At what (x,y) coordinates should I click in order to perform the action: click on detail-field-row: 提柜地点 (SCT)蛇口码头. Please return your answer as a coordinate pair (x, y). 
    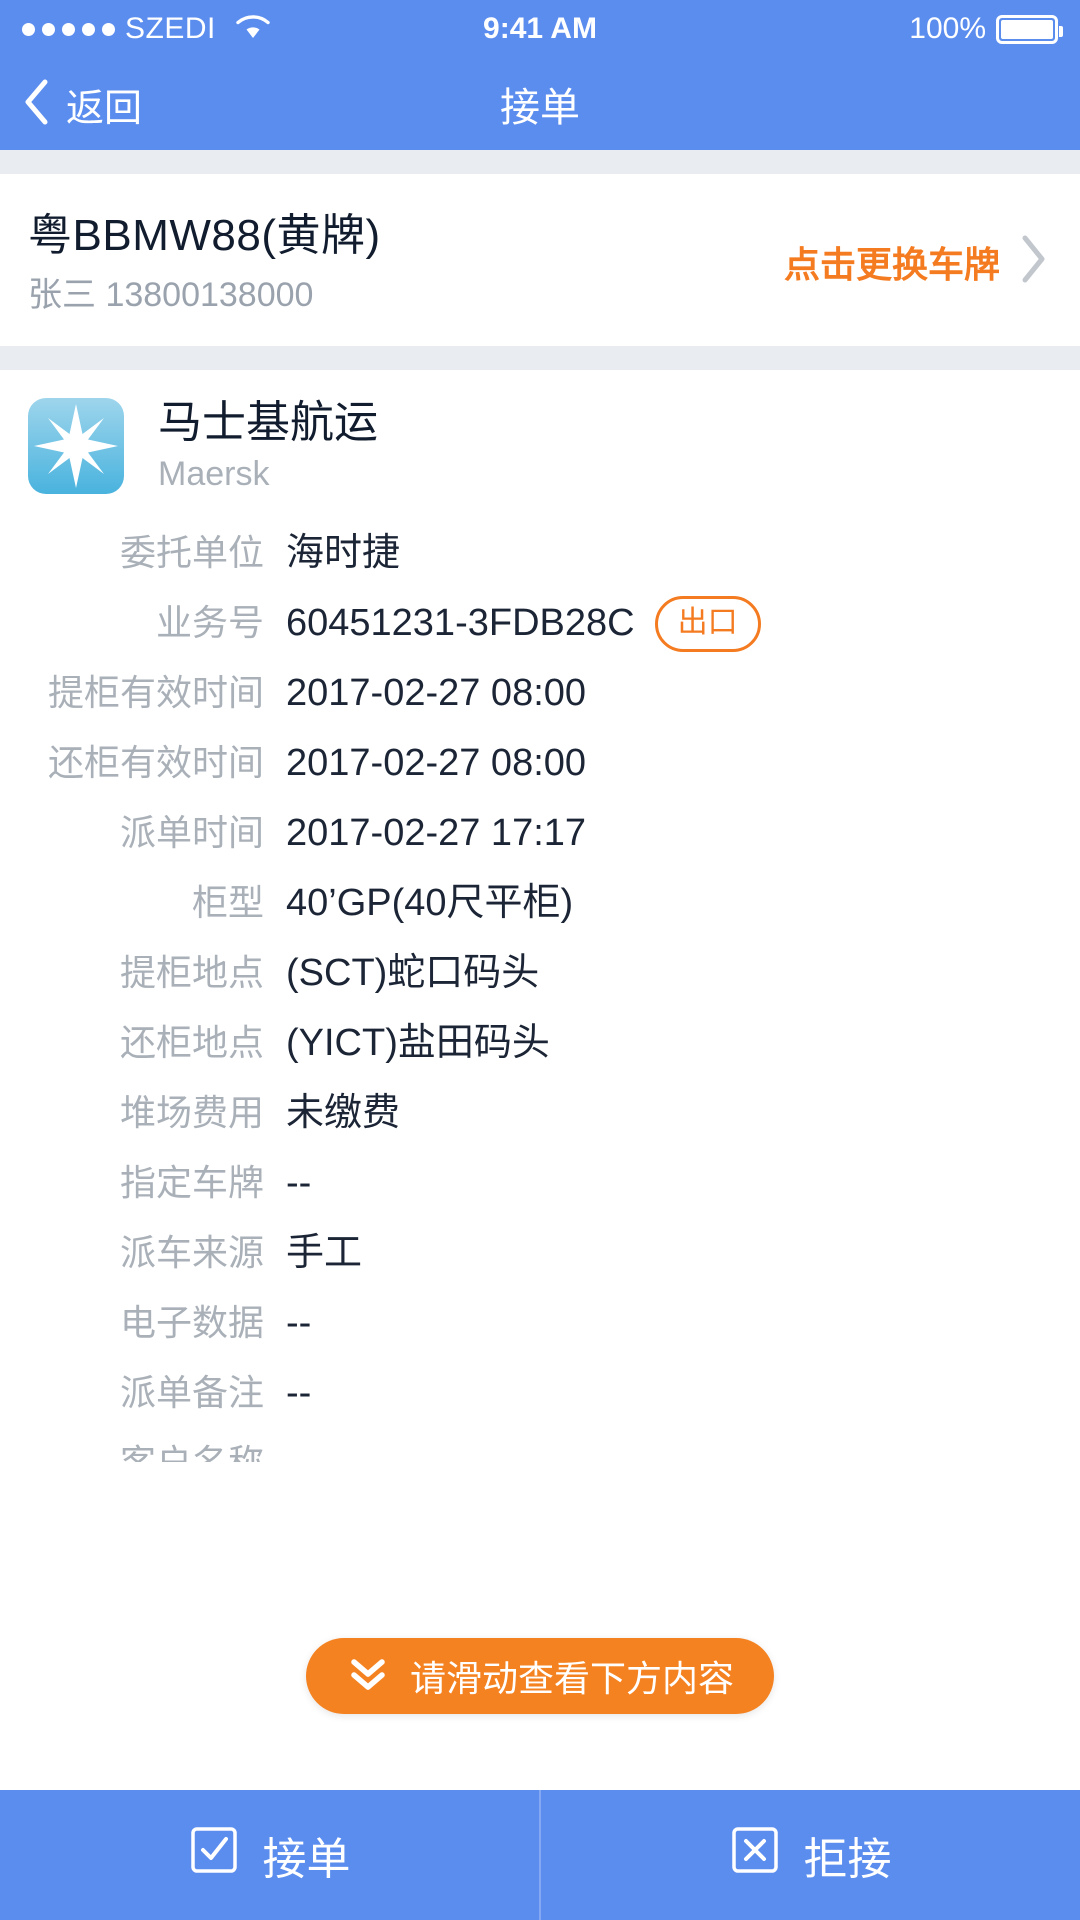
    Looking at the image, I should click on (540, 973).